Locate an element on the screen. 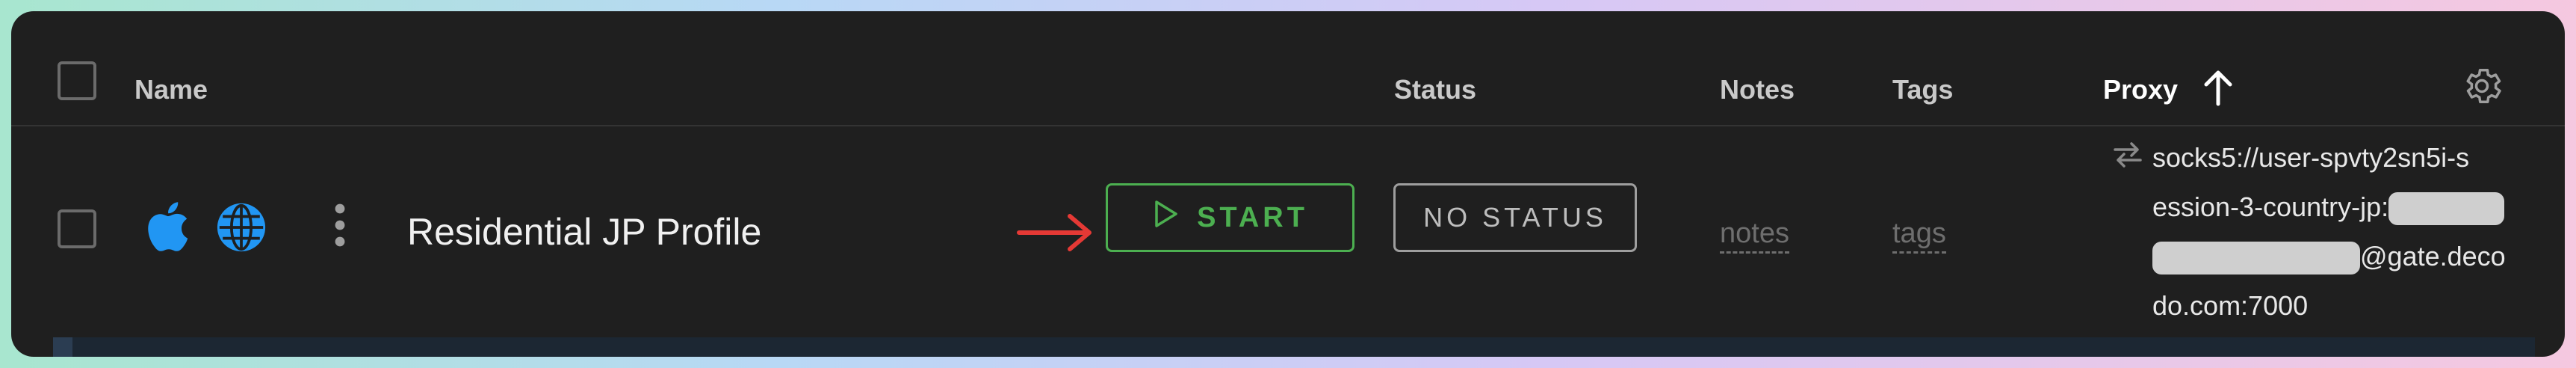  column-header-status: Status is located at coordinates (1435, 89).